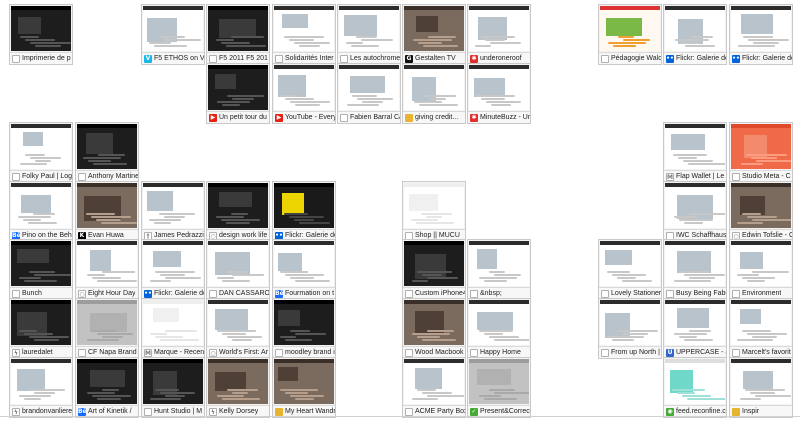 This screenshot has width=800, height=421. I want to click on tile-label: F5 ETHOS on Vi, so click(179, 58).